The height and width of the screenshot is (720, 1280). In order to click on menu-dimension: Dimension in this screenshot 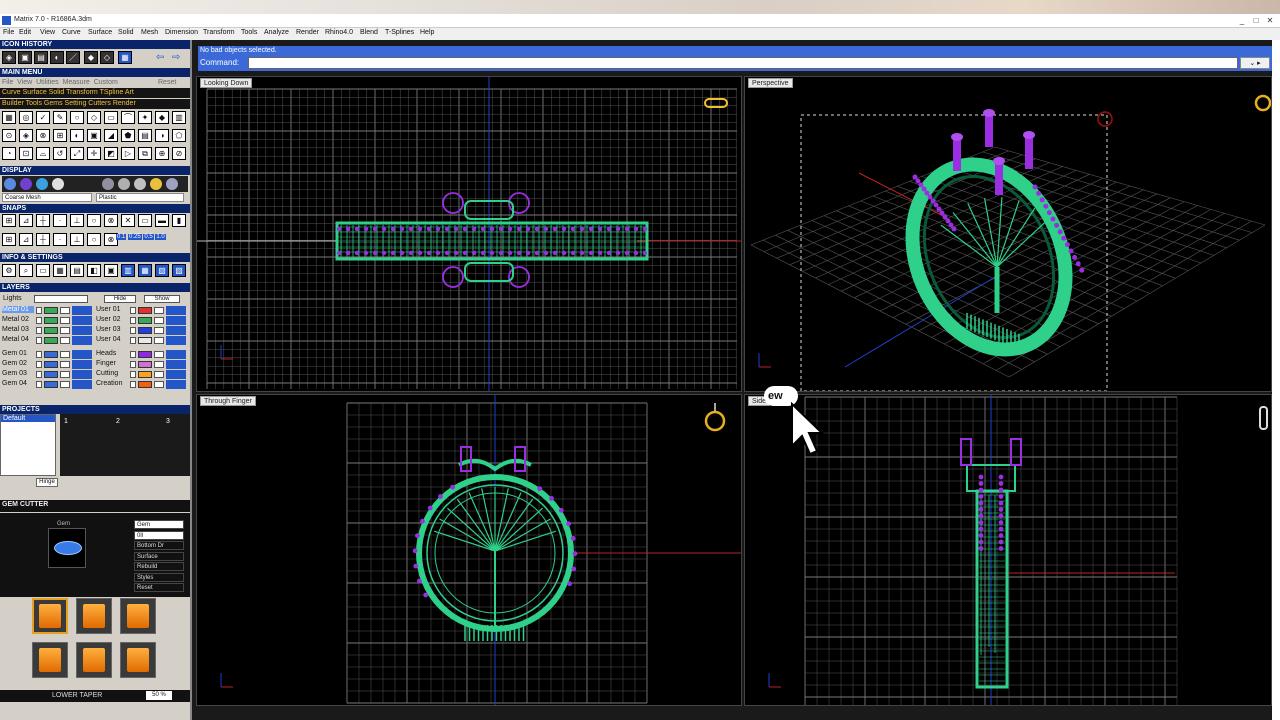, I will do `click(181, 32)`.